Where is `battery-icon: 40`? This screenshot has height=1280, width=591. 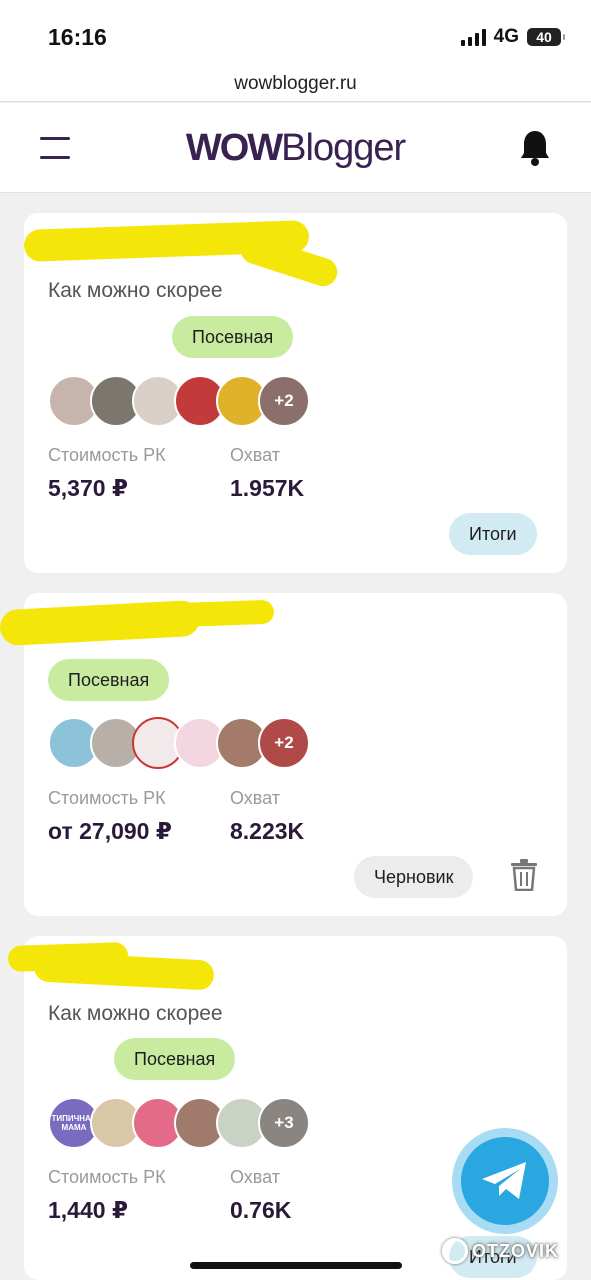 battery-icon: 40 is located at coordinates (546, 37).